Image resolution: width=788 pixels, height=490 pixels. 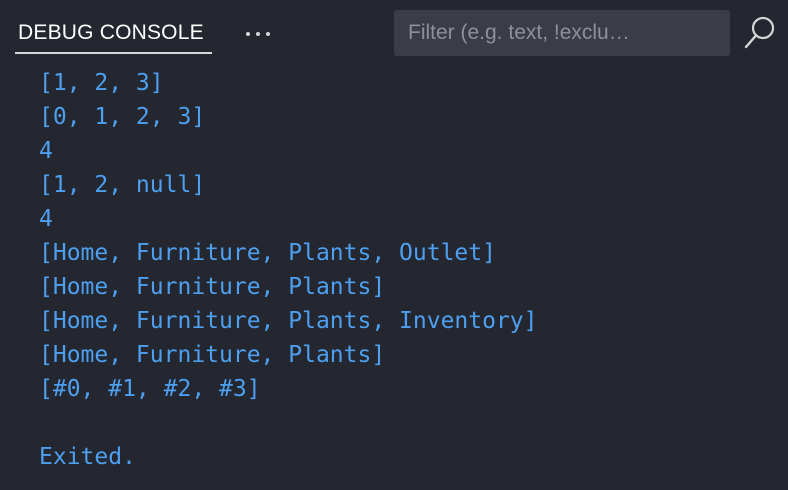 I want to click on console-line: [Home, Furniture, Plants, Outlet], so click(x=267, y=253).